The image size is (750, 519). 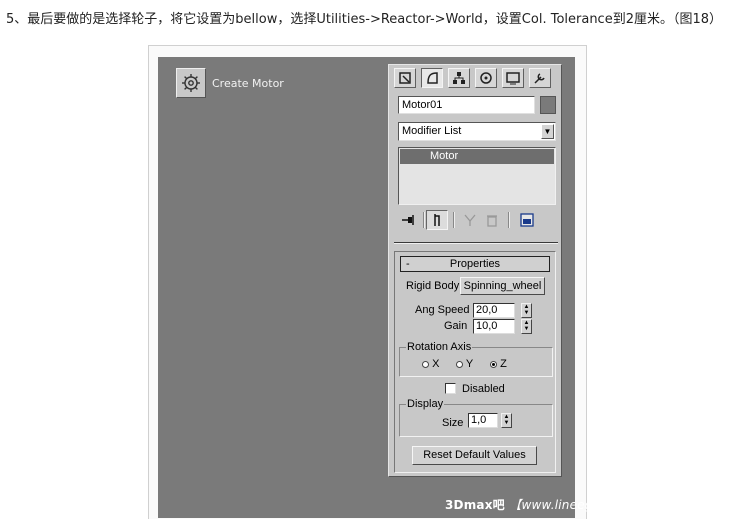 What do you see at coordinates (477, 156) in the screenshot?
I see `stack-item-motor: Motor` at bounding box center [477, 156].